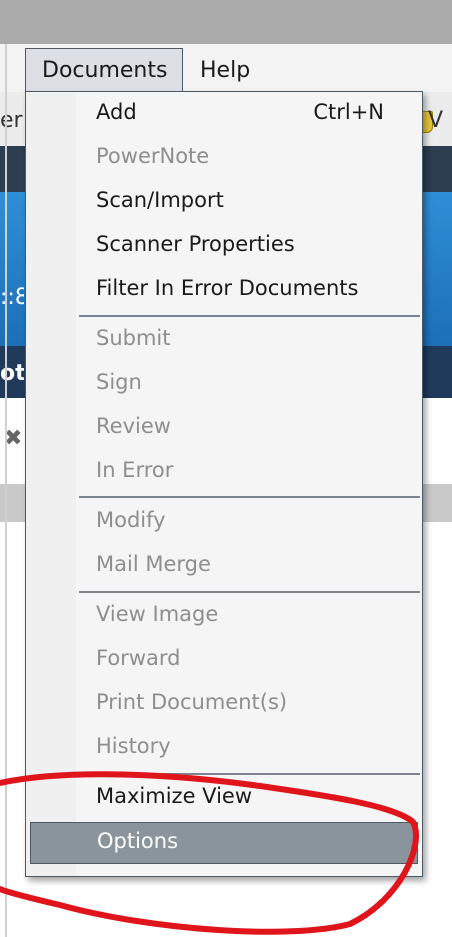 The height and width of the screenshot is (937, 452). Describe the element at coordinates (135, 470) in the screenshot. I see `menu-item-label: In Error` at that location.